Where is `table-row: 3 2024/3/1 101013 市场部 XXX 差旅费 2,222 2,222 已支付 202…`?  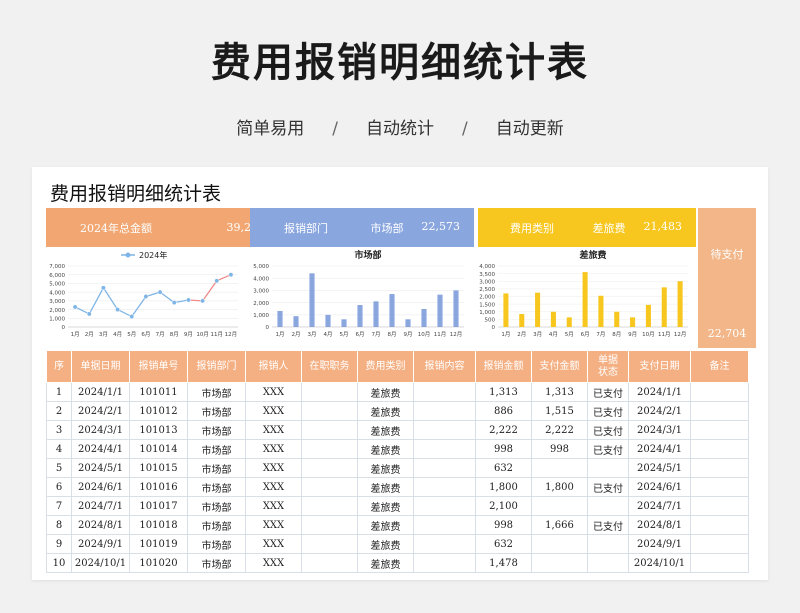
table-row: 3 2024/3/1 101013 市场部 XXX 差旅费 2,222 2,222 已支付 202… is located at coordinates (397, 430).